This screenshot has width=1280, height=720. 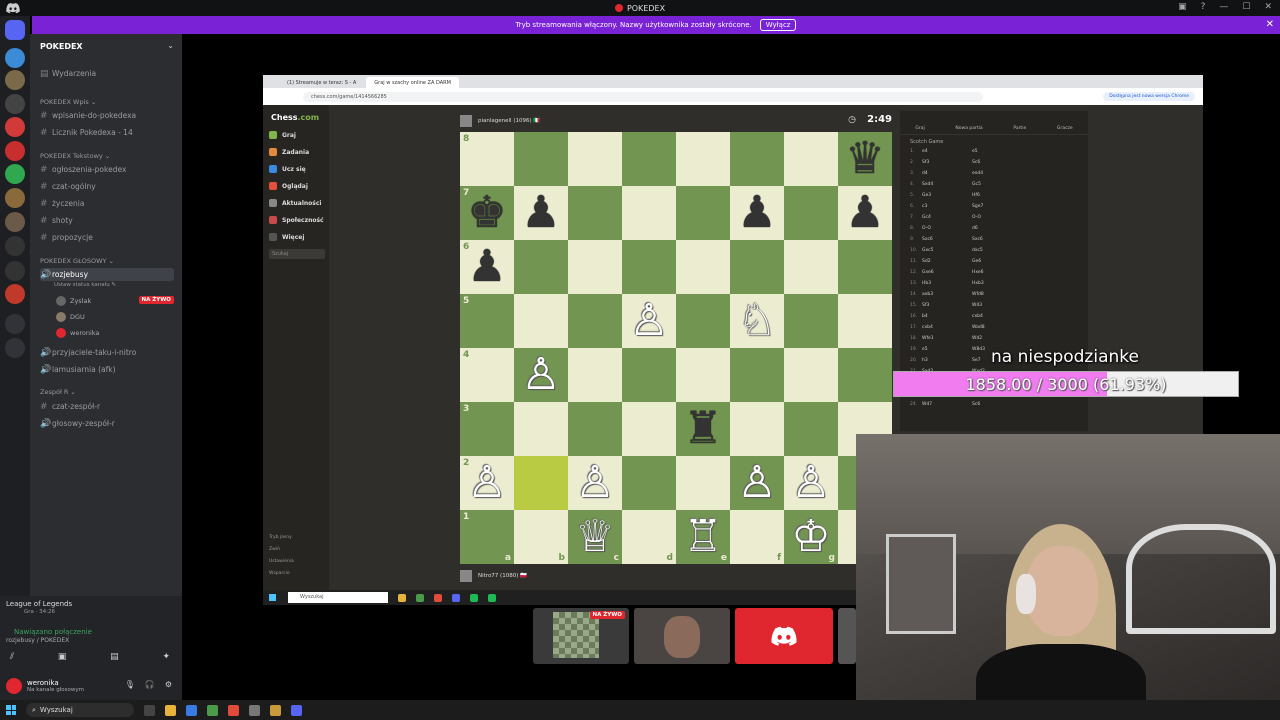 I want to click on move: Gc5, so click(x=976, y=184).